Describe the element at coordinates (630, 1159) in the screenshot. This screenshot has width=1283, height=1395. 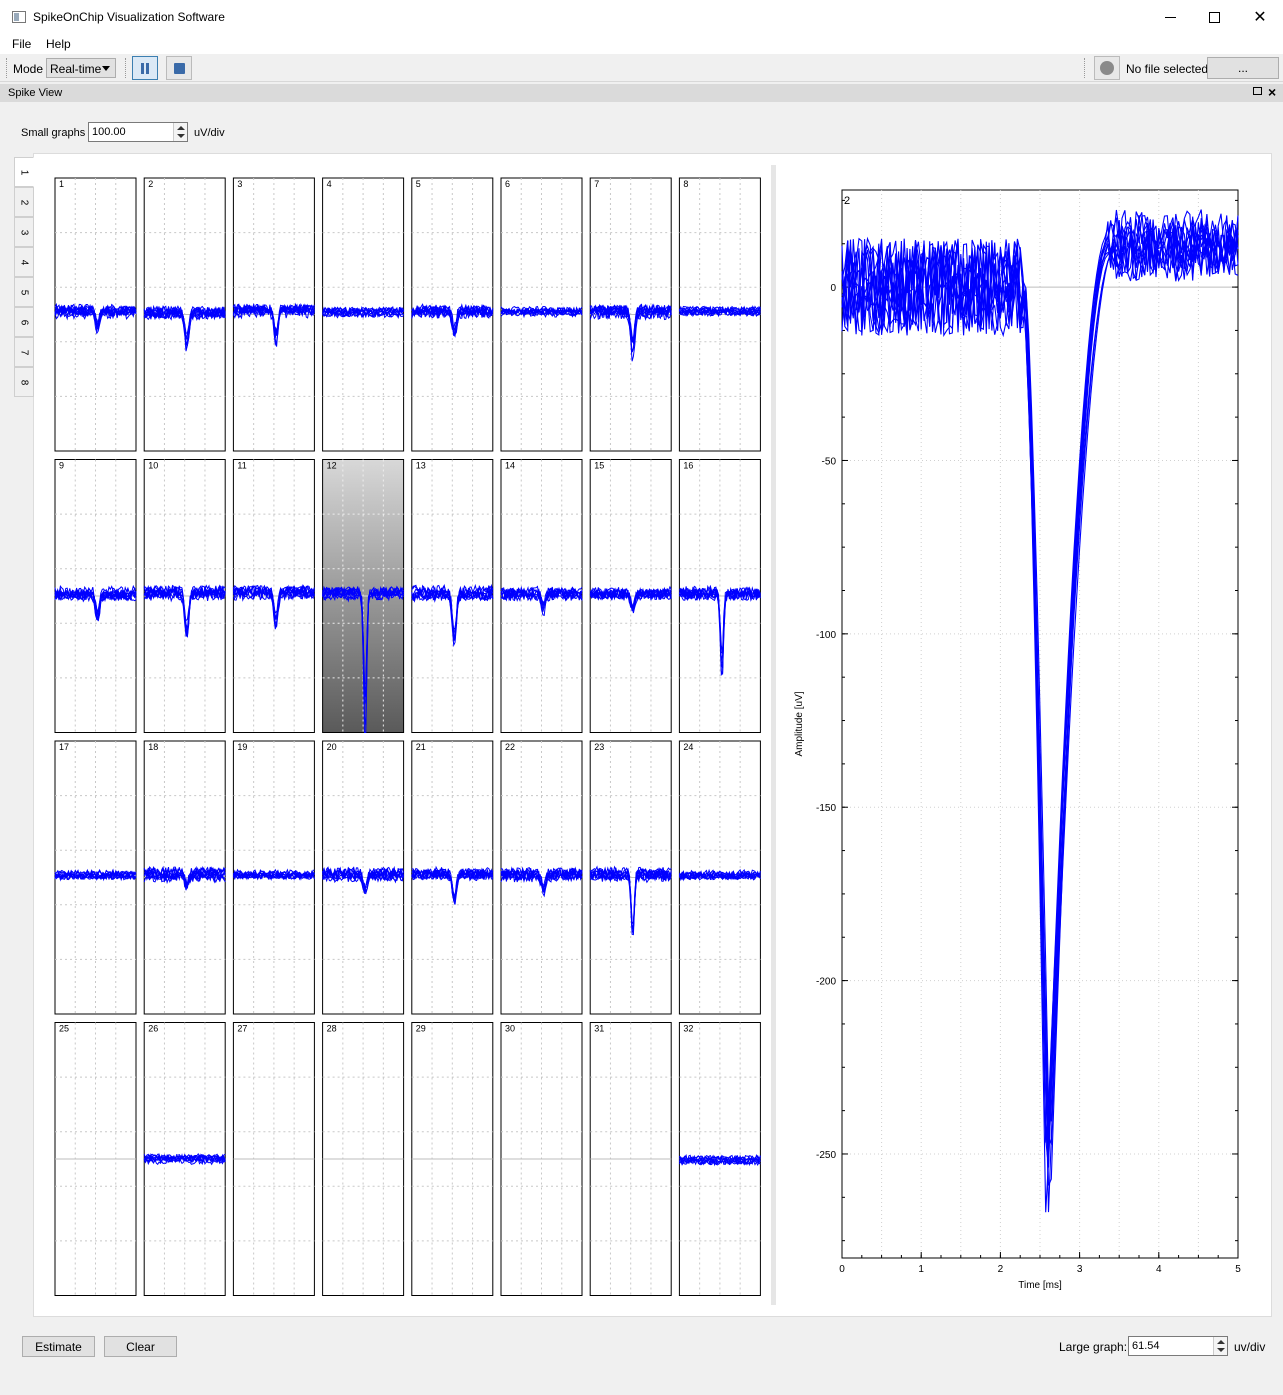
I see `channel-graph-31: 31` at that location.